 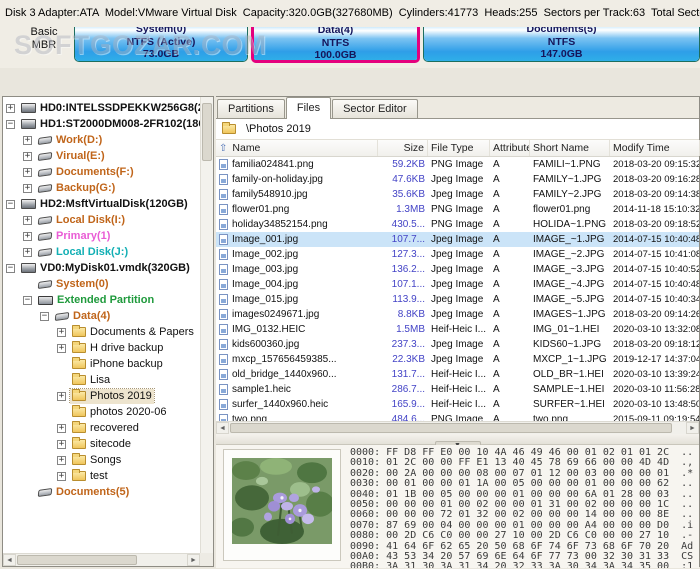 I want to click on file-list-horizontal-scrollbar: ◄ ►, so click(x=457, y=427).